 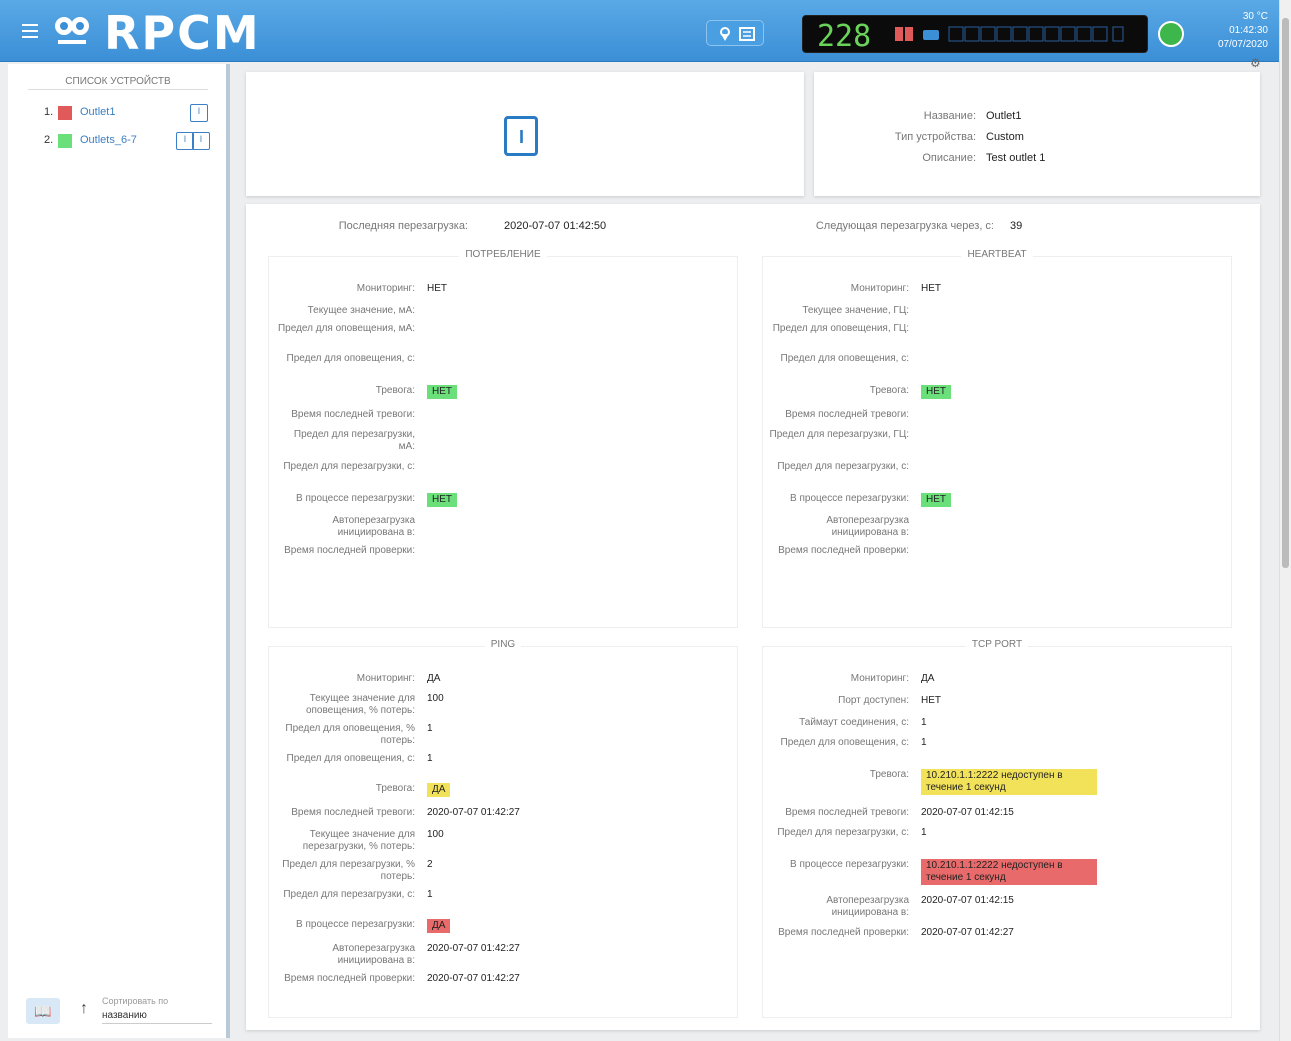 I want to click on info-row: Название: Outlet1, so click(x=972, y=116).